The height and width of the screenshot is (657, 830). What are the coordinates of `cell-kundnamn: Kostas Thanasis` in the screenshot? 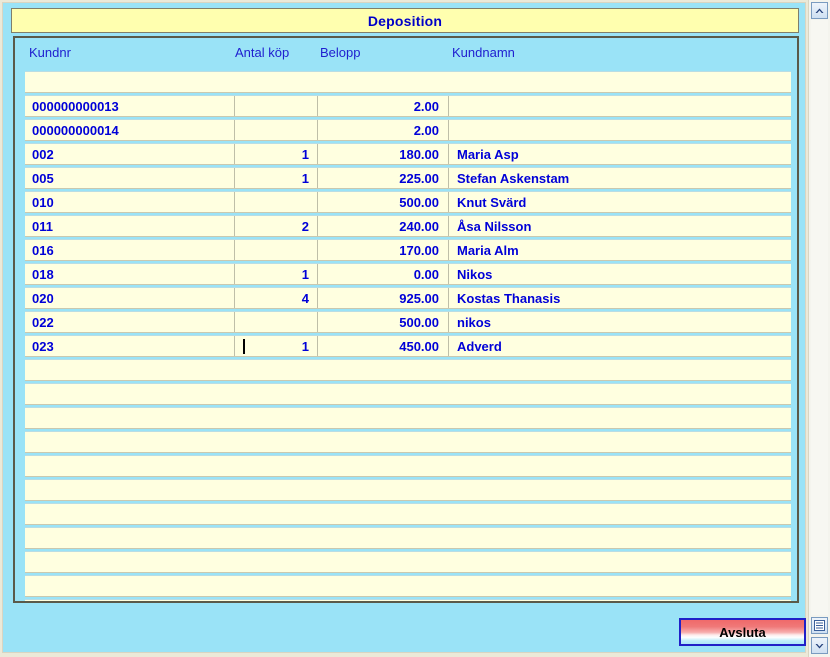 It's located at (620, 298).